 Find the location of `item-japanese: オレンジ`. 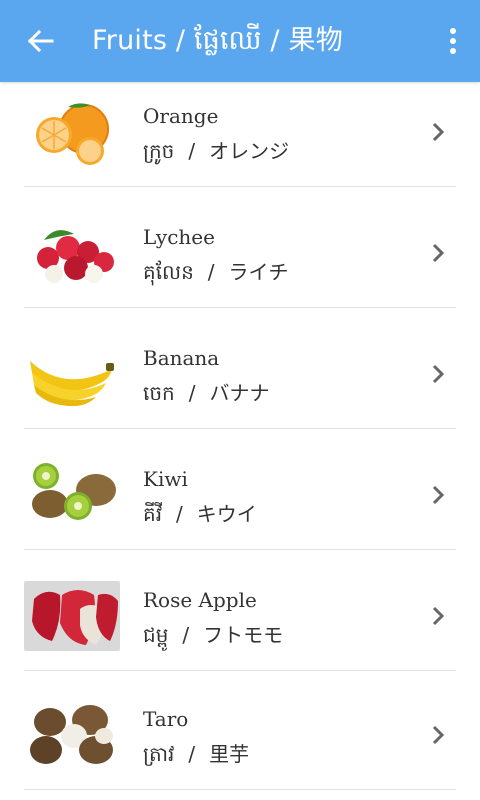

item-japanese: オレンジ is located at coordinates (249, 151).